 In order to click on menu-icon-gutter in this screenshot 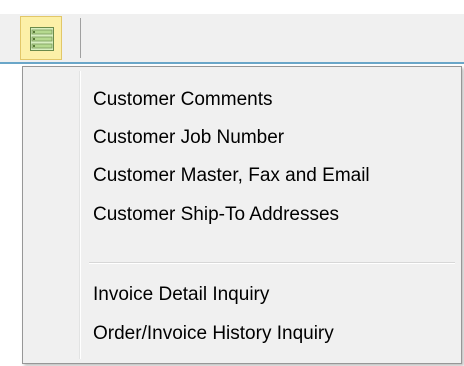, I will do `click(80, 215)`.